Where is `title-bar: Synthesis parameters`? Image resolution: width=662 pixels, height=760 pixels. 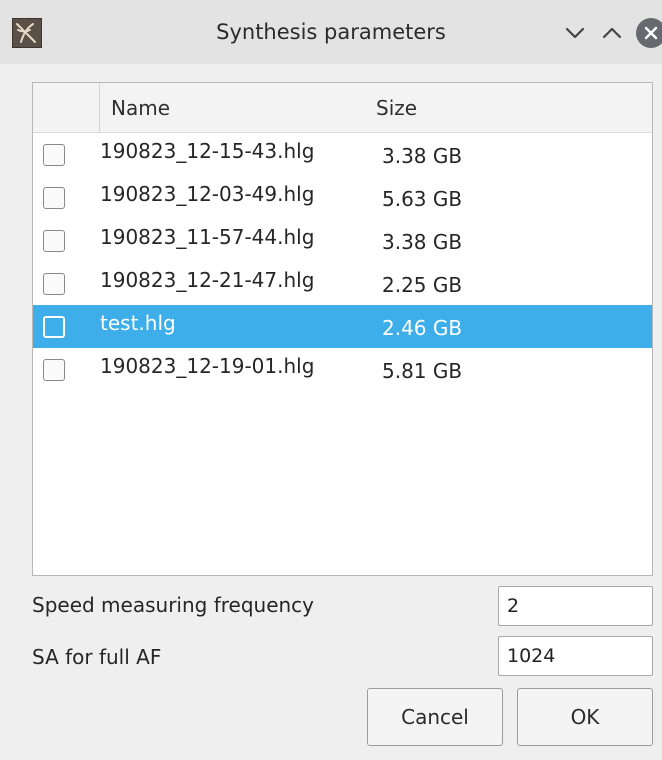
title-bar: Synthesis parameters is located at coordinates (331, 32).